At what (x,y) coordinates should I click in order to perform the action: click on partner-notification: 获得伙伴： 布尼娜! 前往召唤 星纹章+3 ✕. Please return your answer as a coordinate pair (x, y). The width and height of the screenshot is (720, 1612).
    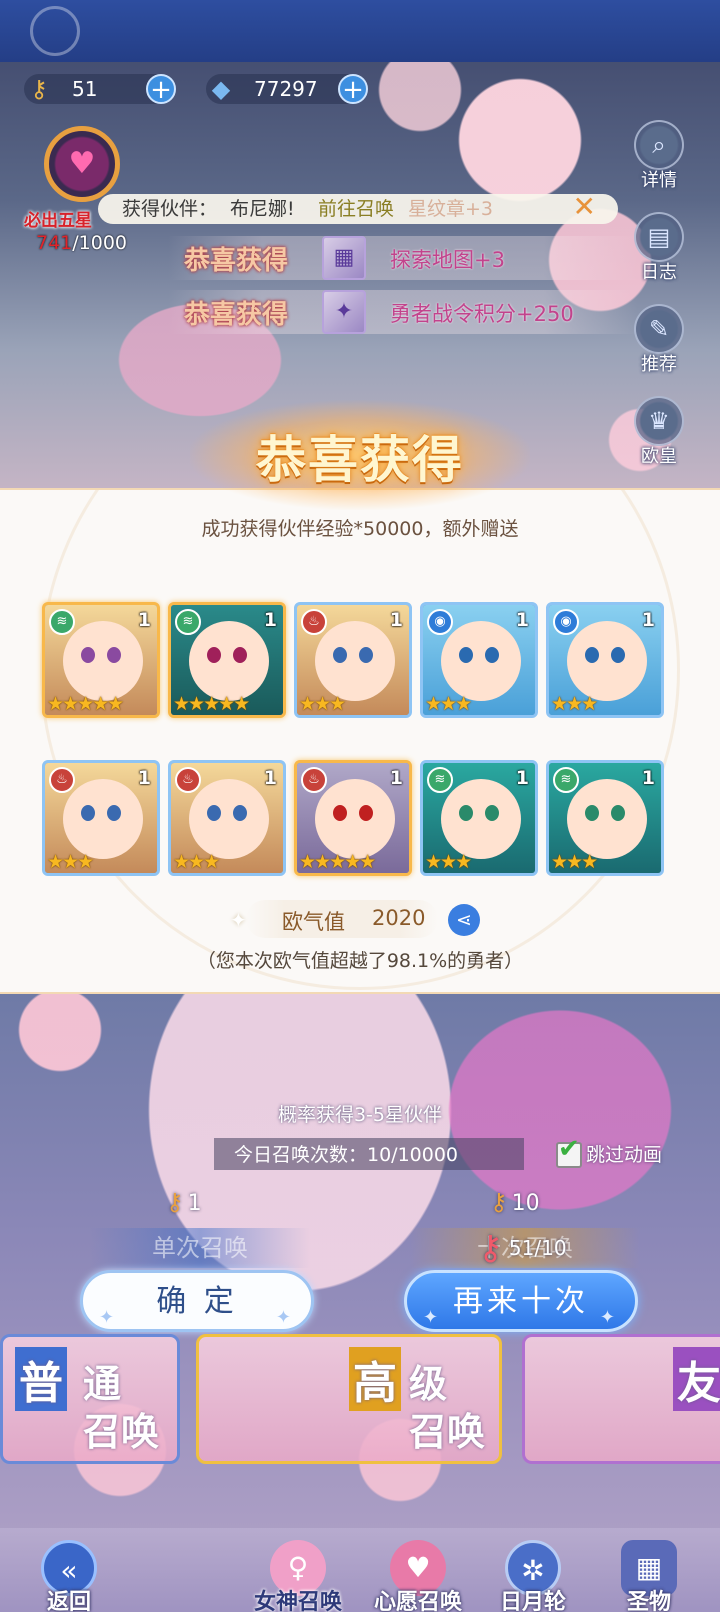
    Looking at the image, I should click on (358, 208).